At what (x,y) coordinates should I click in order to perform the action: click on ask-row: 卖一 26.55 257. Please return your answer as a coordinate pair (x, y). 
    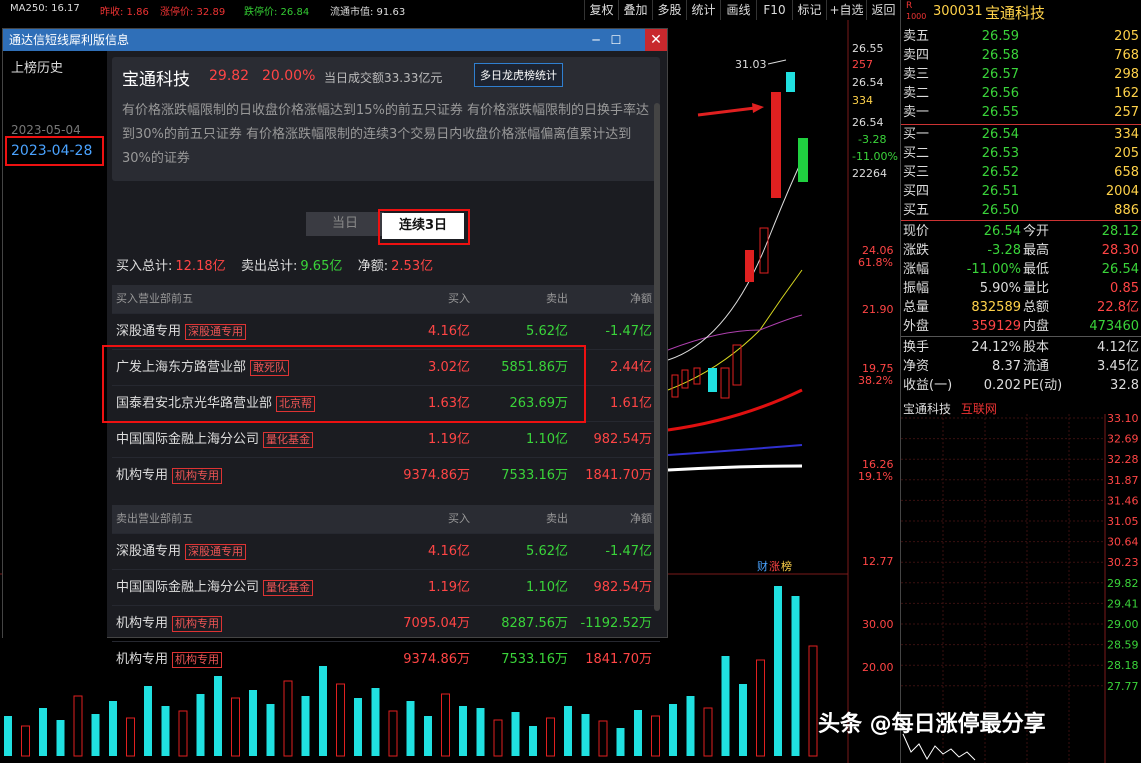
    Looking at the image, I should click on (1021, 112).